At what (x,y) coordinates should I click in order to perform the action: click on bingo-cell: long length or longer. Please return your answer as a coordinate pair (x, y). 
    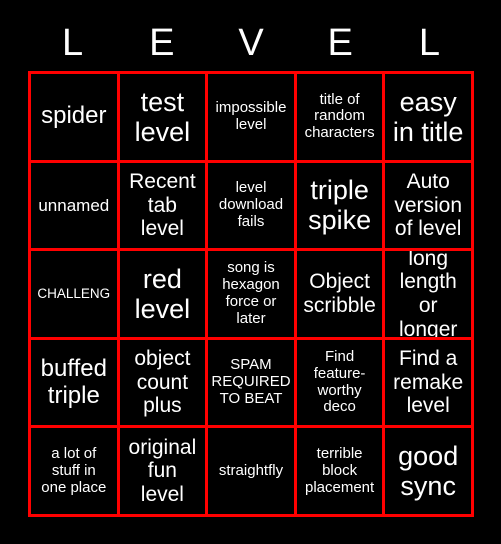
    Looking at the image, I should click on (429, 295).